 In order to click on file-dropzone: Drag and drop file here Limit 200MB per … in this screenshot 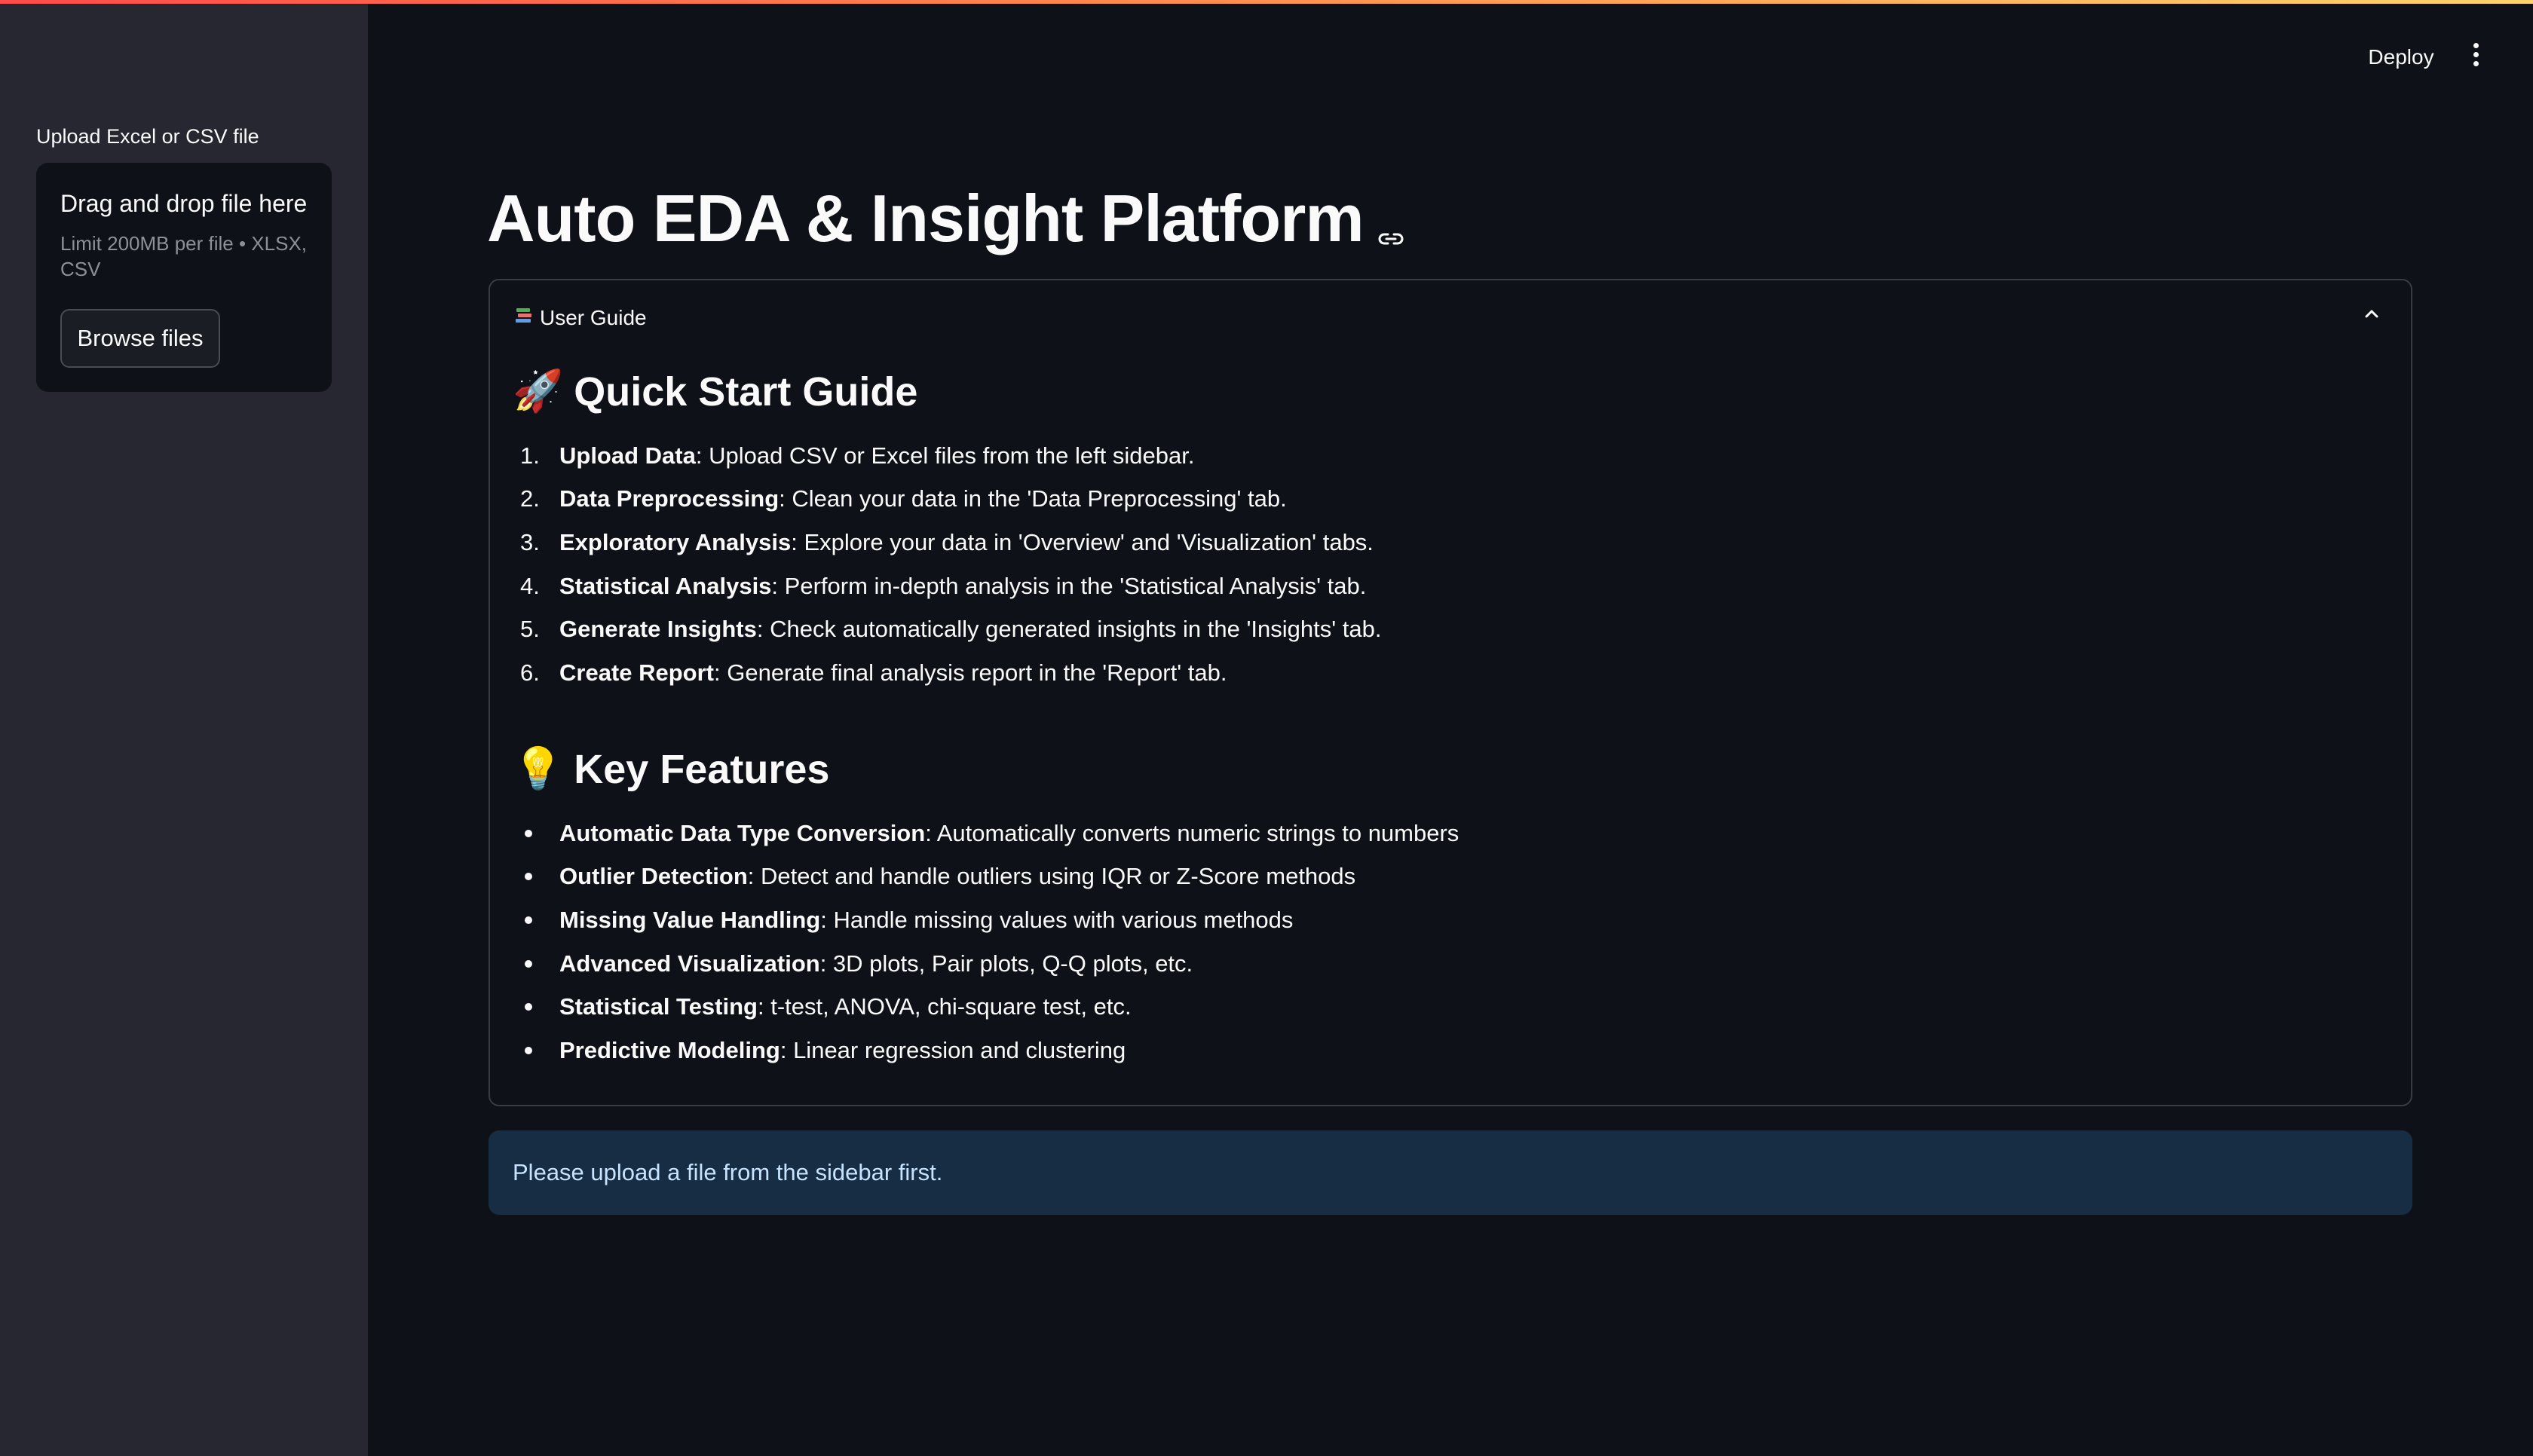, I will do `click(184, 277)`.